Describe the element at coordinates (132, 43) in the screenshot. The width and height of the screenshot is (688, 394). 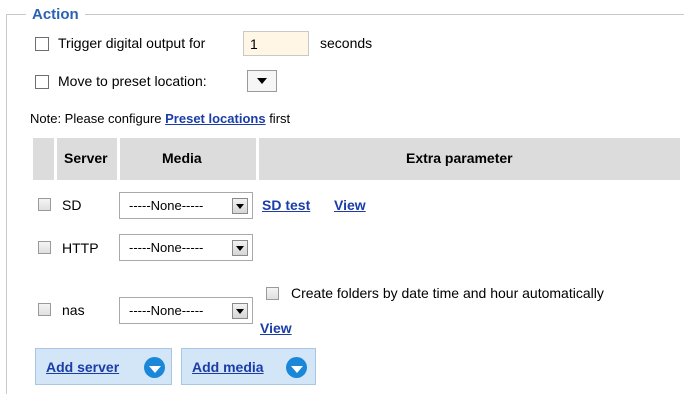
I see `trigger-output-label: Trigger digital output for` at that location.